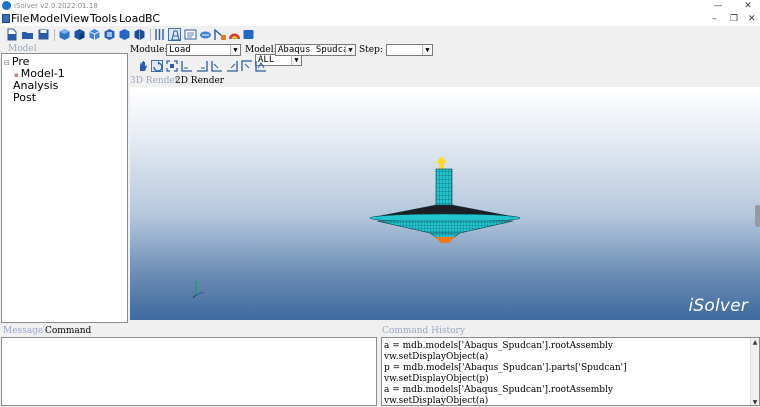  I want to click on step-label: Step:, so click(371, 50).